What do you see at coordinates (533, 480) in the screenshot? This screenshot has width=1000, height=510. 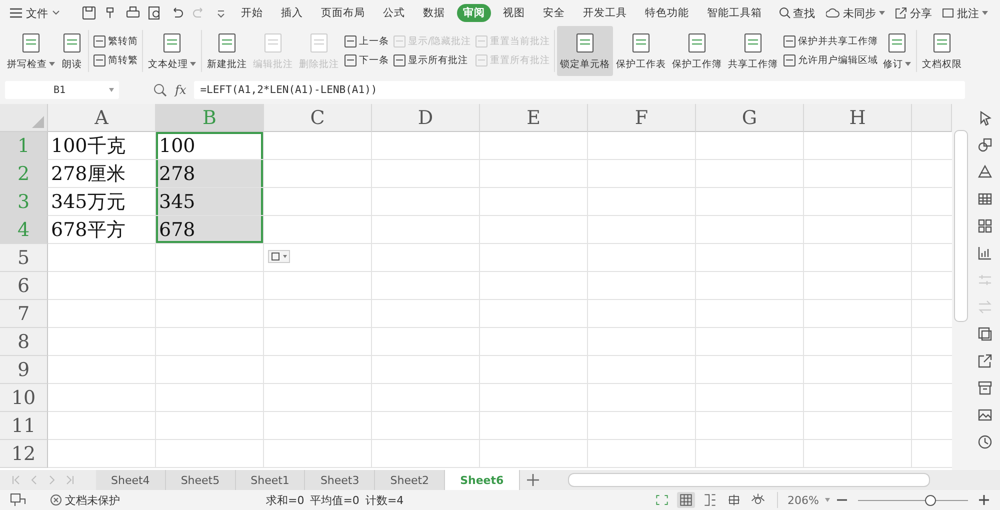 I see `add-sheet-icon` at bounding box center [533, 480].